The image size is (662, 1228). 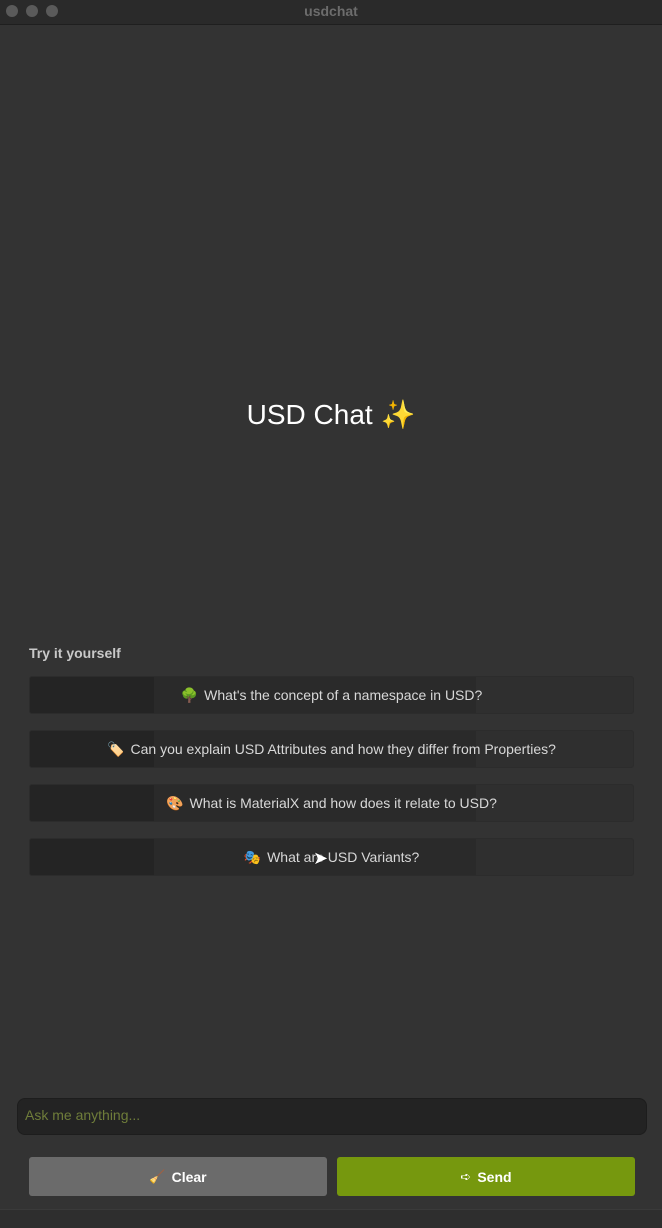 I want to click on suggestion-button-variants: 🎭 What are USD Variants?, so click(x=331, y=857).